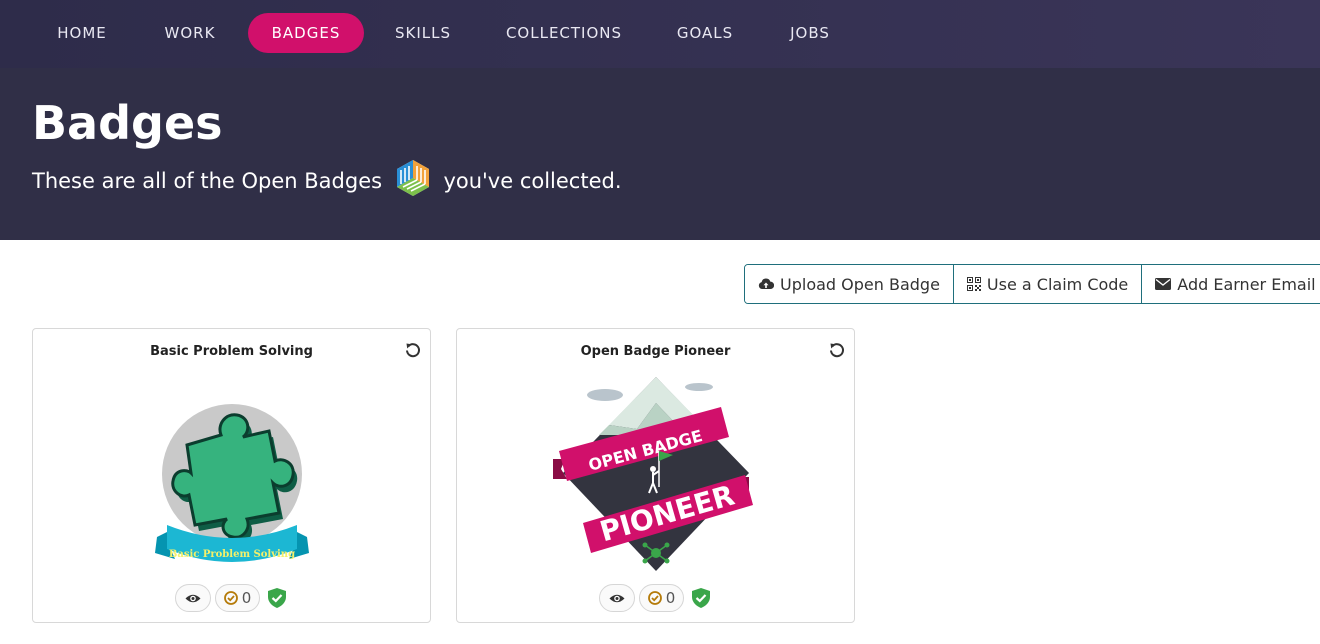  What do you see at coordinates (190, 33) in the screenshot?
I see `nav-work: WORK` at bounding box center [190, 33].